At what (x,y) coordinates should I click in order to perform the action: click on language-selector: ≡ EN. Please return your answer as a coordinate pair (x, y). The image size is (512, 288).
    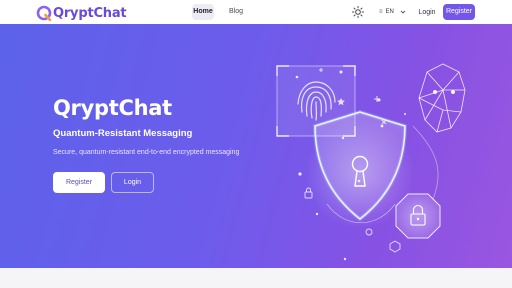
    Looking at the image, I should click on (393, 12).